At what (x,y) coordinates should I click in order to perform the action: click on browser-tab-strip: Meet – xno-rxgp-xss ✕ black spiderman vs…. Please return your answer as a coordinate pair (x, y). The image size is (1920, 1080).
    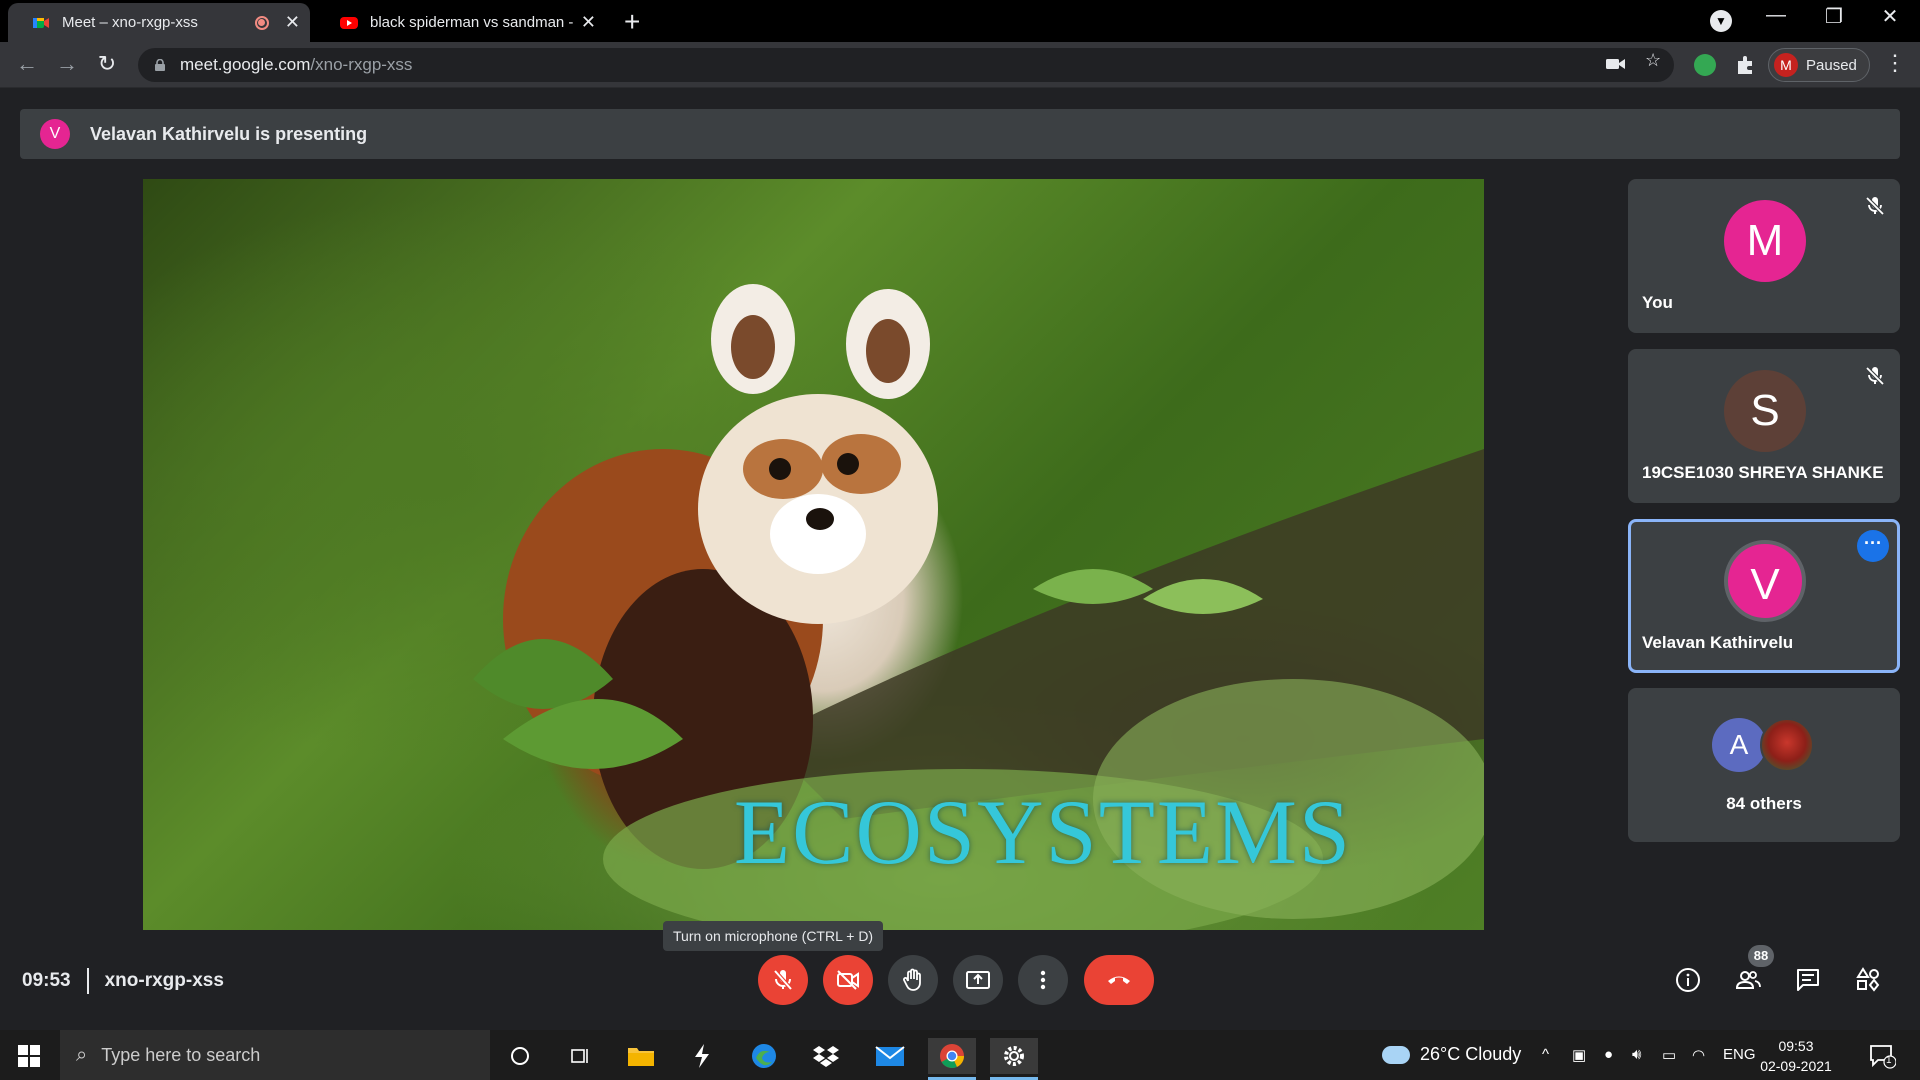
    Looking at the image, I should click on (960, 21).